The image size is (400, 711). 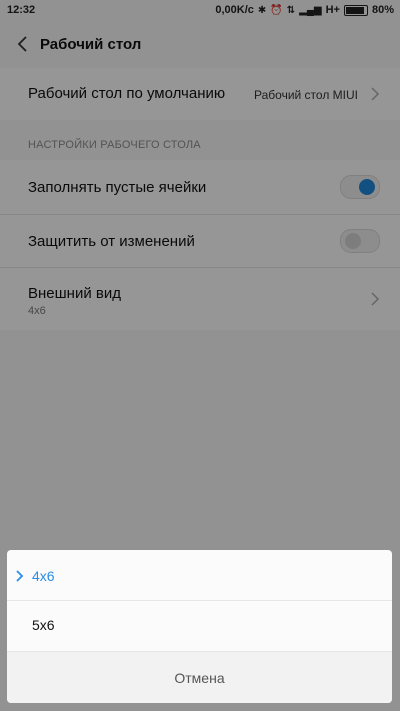 What do you see at coordinates (199, 576) in the screenshot?
I see `option-4x6: 4x6` at bounding box center [199, 576].